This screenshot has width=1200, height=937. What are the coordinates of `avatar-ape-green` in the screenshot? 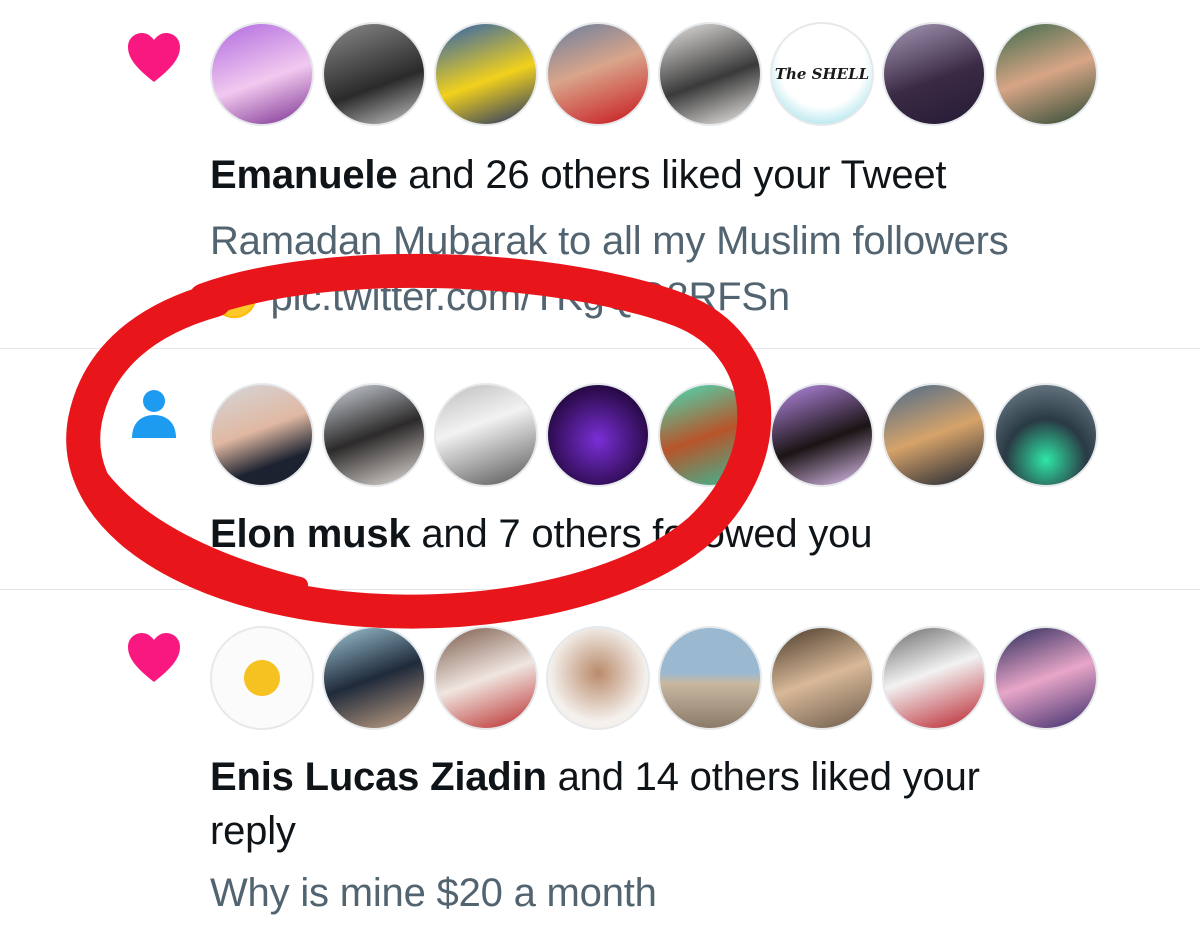 It's located at (710, 435).